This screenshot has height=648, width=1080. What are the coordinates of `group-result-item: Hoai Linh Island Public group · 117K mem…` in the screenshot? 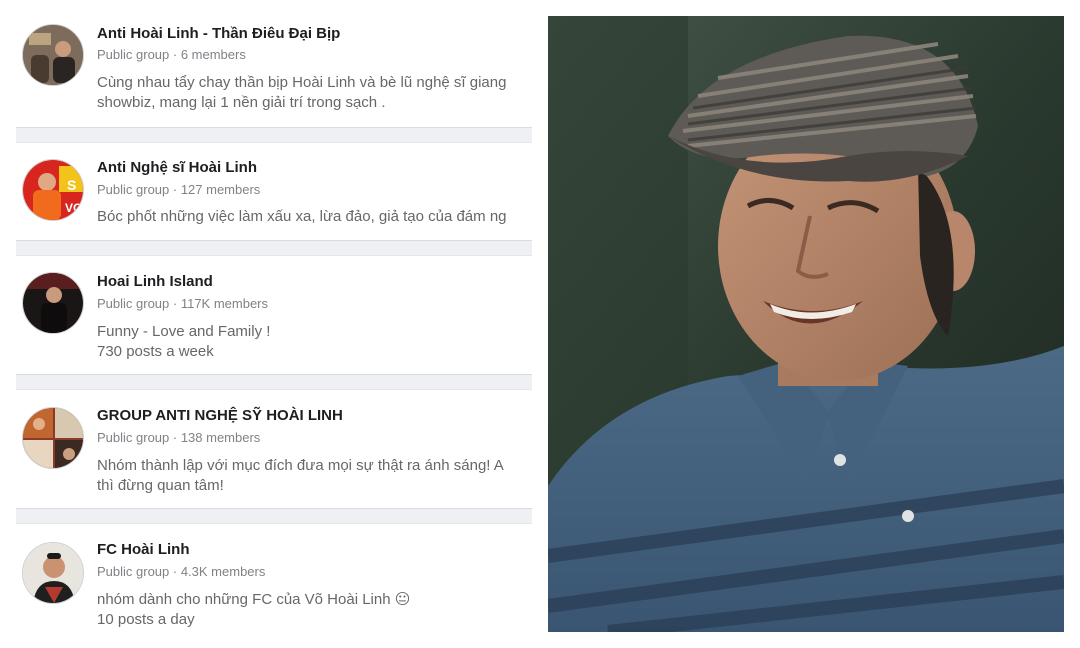 It's located at (274, 315).